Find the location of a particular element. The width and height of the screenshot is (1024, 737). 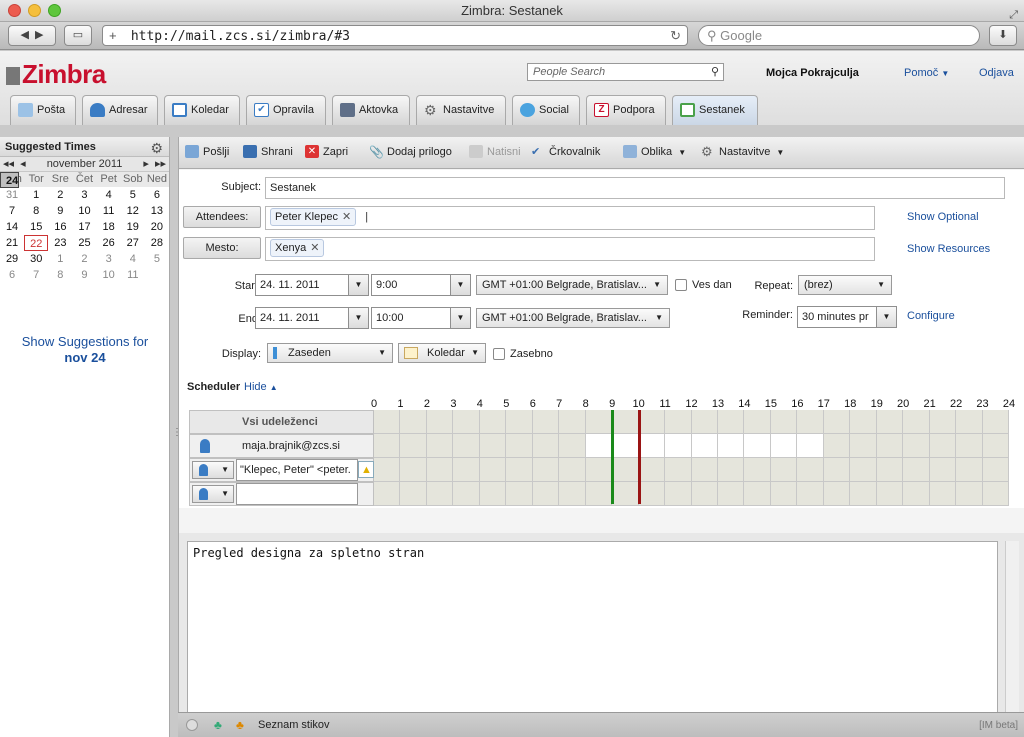

presence-icon is located at coordinates (192, 725).